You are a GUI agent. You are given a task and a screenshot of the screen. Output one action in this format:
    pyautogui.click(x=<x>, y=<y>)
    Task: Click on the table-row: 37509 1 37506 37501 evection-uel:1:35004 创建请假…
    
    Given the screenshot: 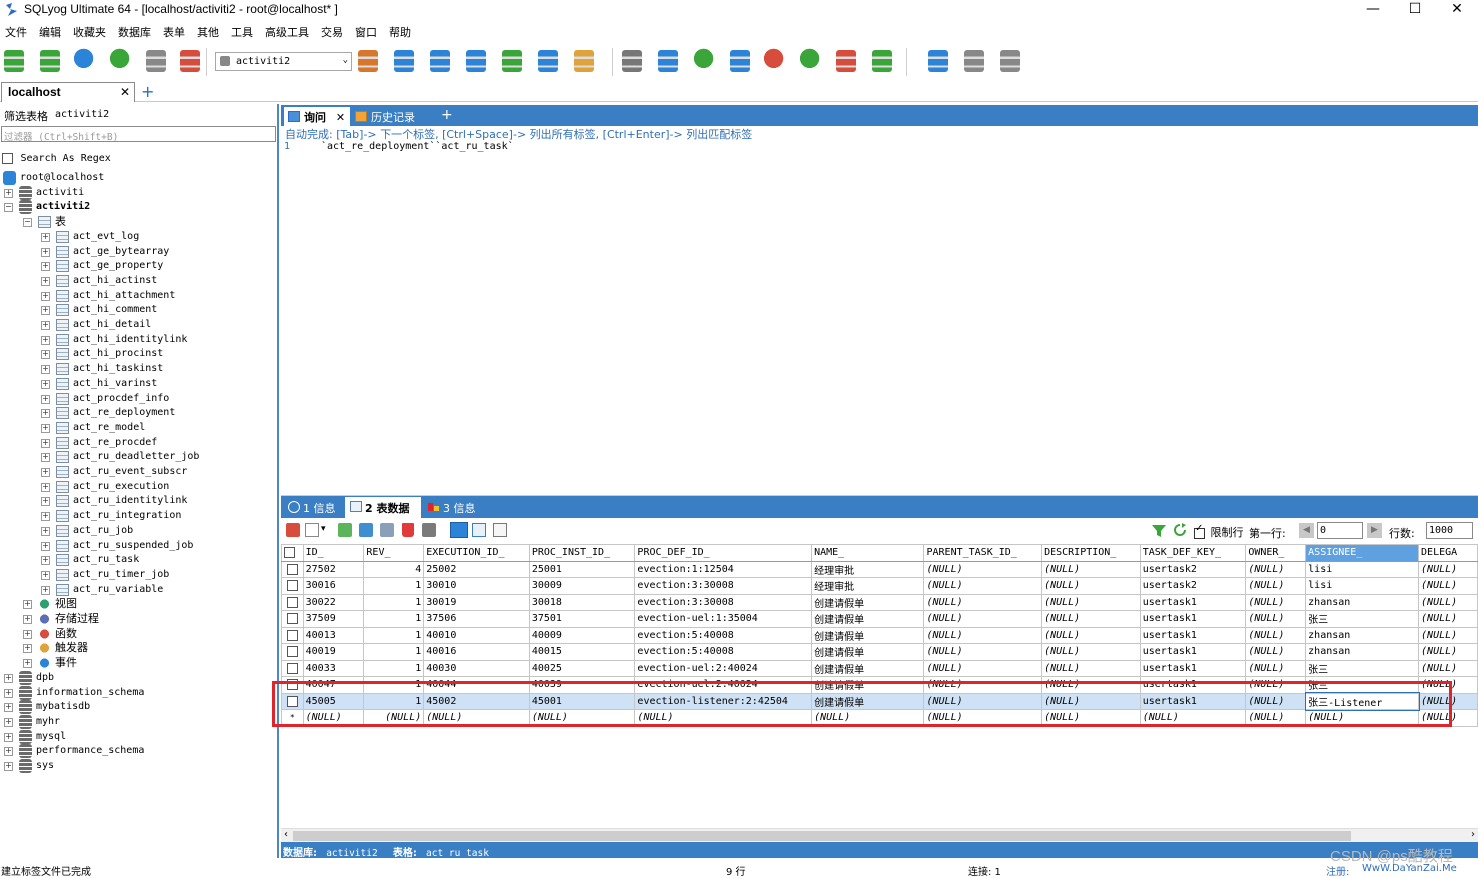 What is the action you would take?
    pyautogui.click(x=879, y=619)
    